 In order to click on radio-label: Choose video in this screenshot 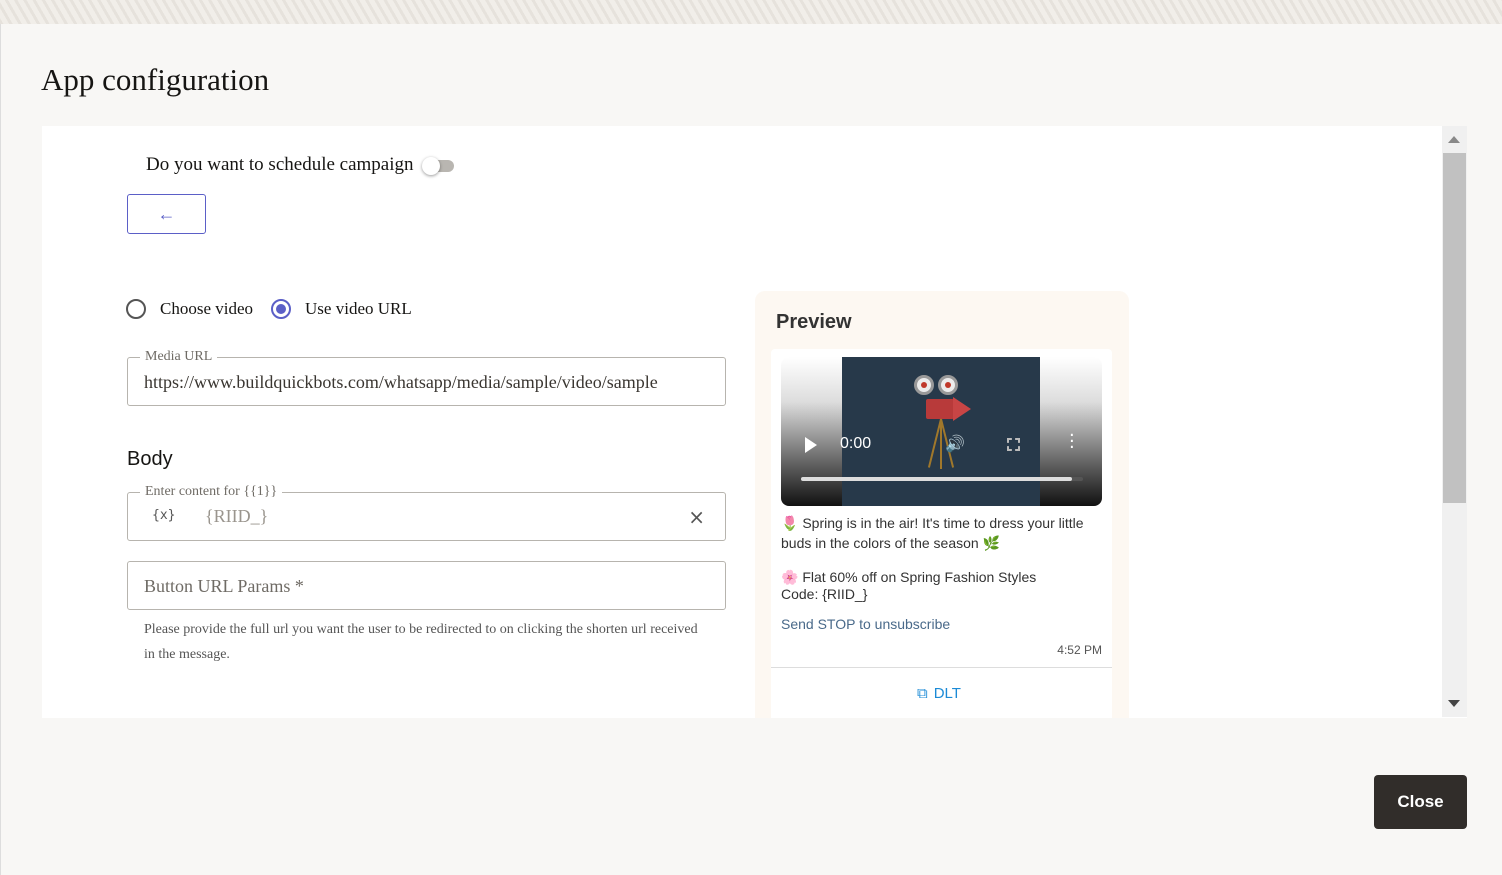, I will do `click(207, 308)`.